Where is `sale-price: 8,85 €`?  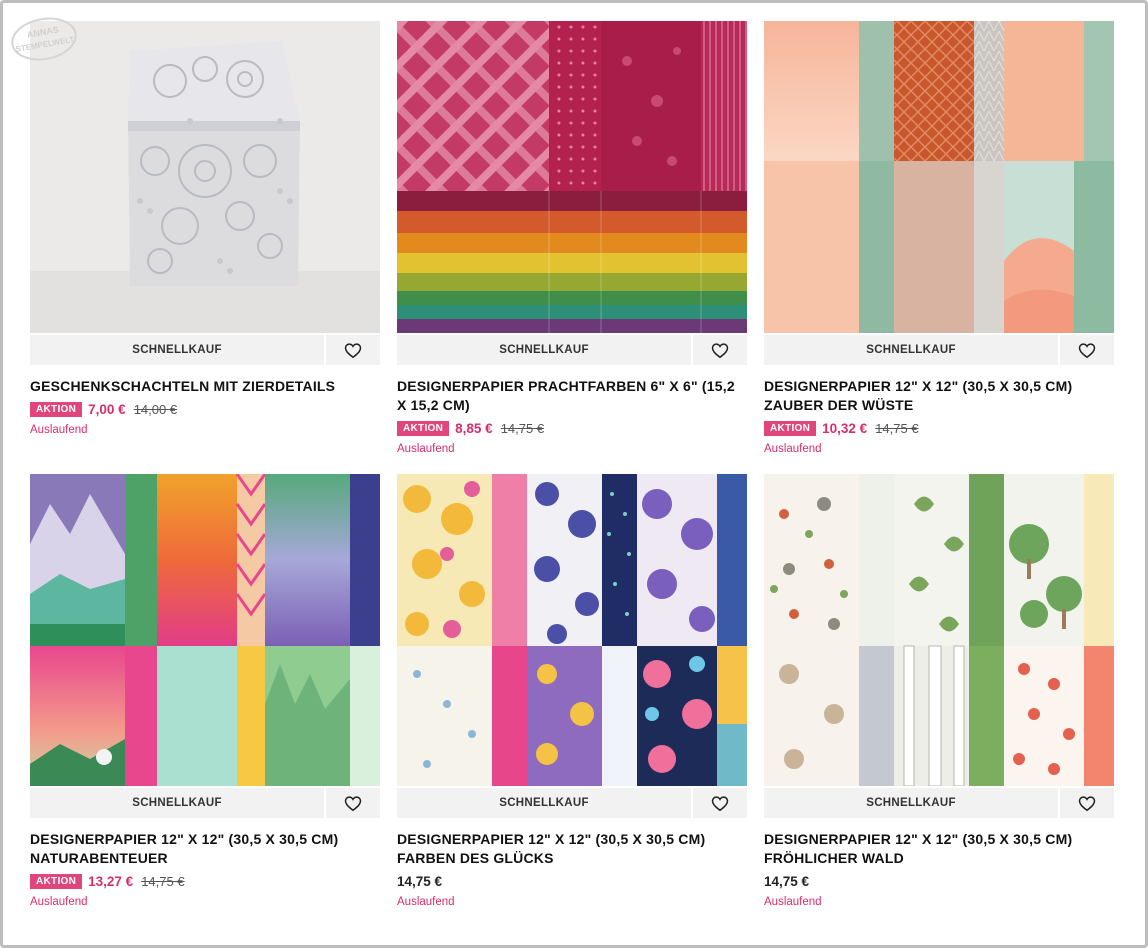 sale-price: 8,85 € is located at coordinates (474, 428).